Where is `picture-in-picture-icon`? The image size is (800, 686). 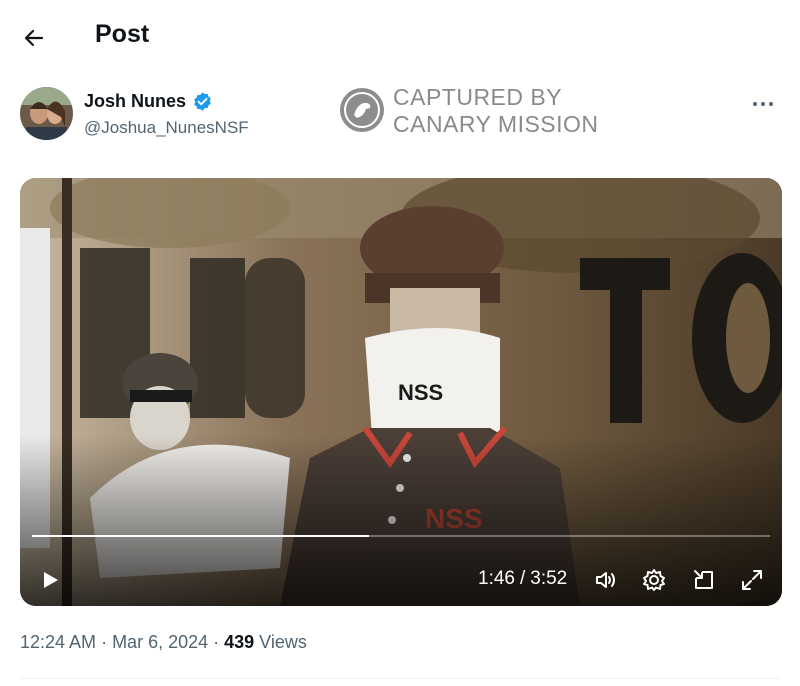 picture-in-picture-icon is located at coordinates (703, 579).